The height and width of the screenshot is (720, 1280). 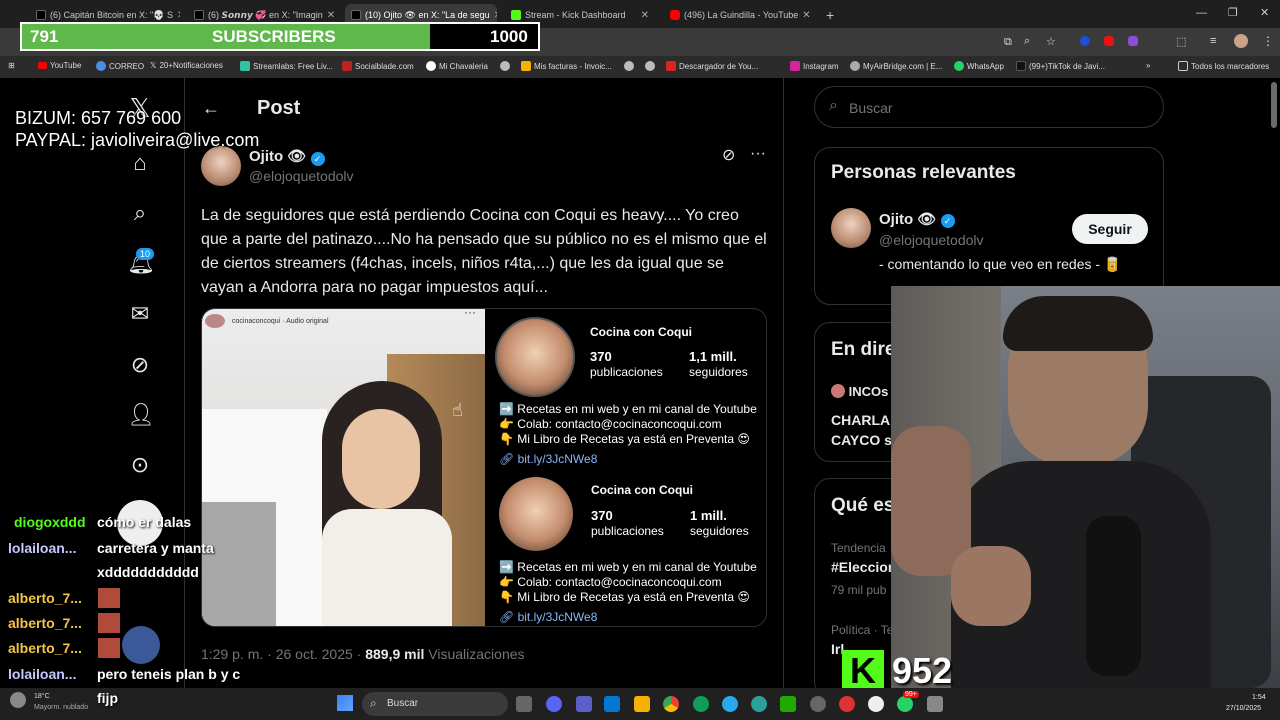 What do you see at coordinates (917, 219) in the screenshot?
I see `relevant-name: Ojito 👁 ✓` at bounding box center [917, 219].